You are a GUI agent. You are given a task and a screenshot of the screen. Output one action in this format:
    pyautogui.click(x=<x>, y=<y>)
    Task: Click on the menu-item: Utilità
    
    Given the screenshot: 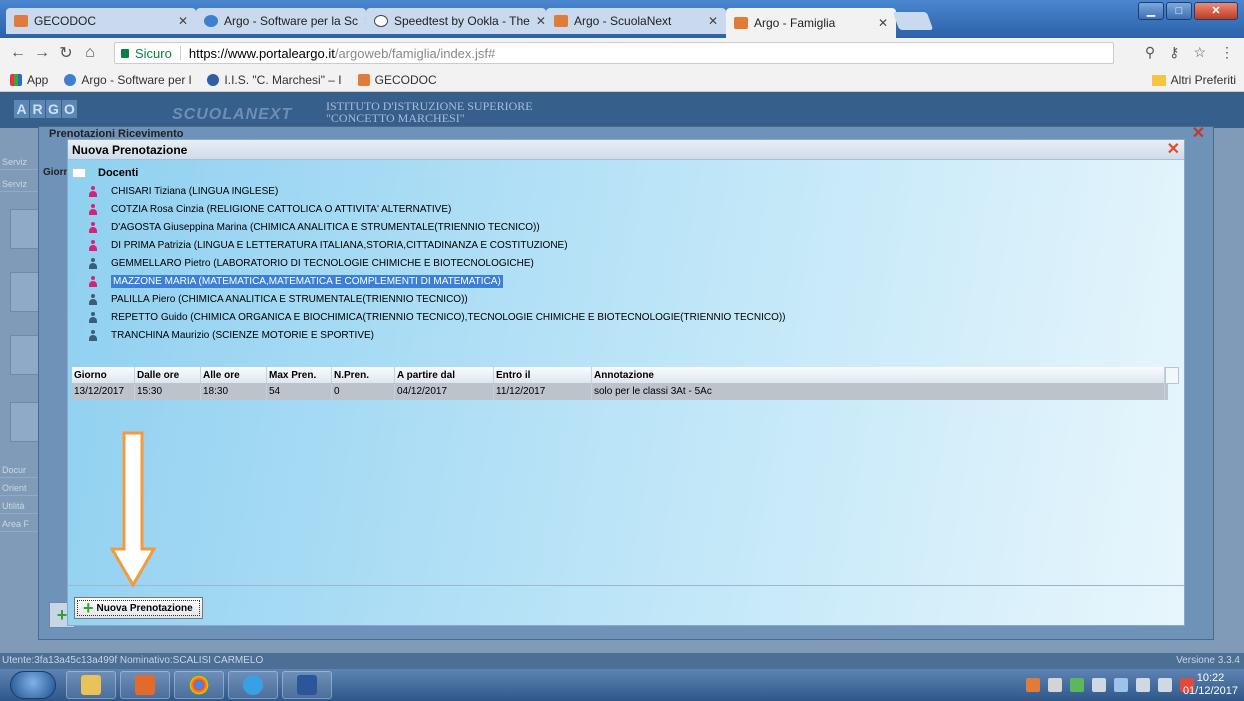 What is the action you would take?
    pyautogui.click(x=20, y=506)
    